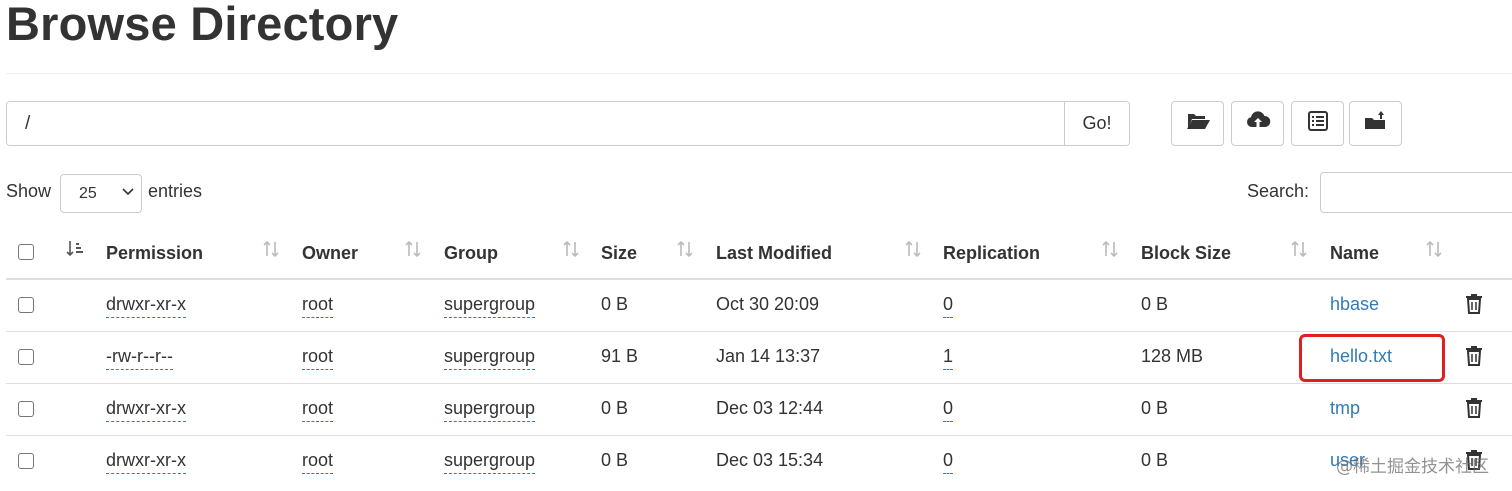 This screenshot has height=491, width=1512. I want to click on list-alt-icon, so click(1318, 123).